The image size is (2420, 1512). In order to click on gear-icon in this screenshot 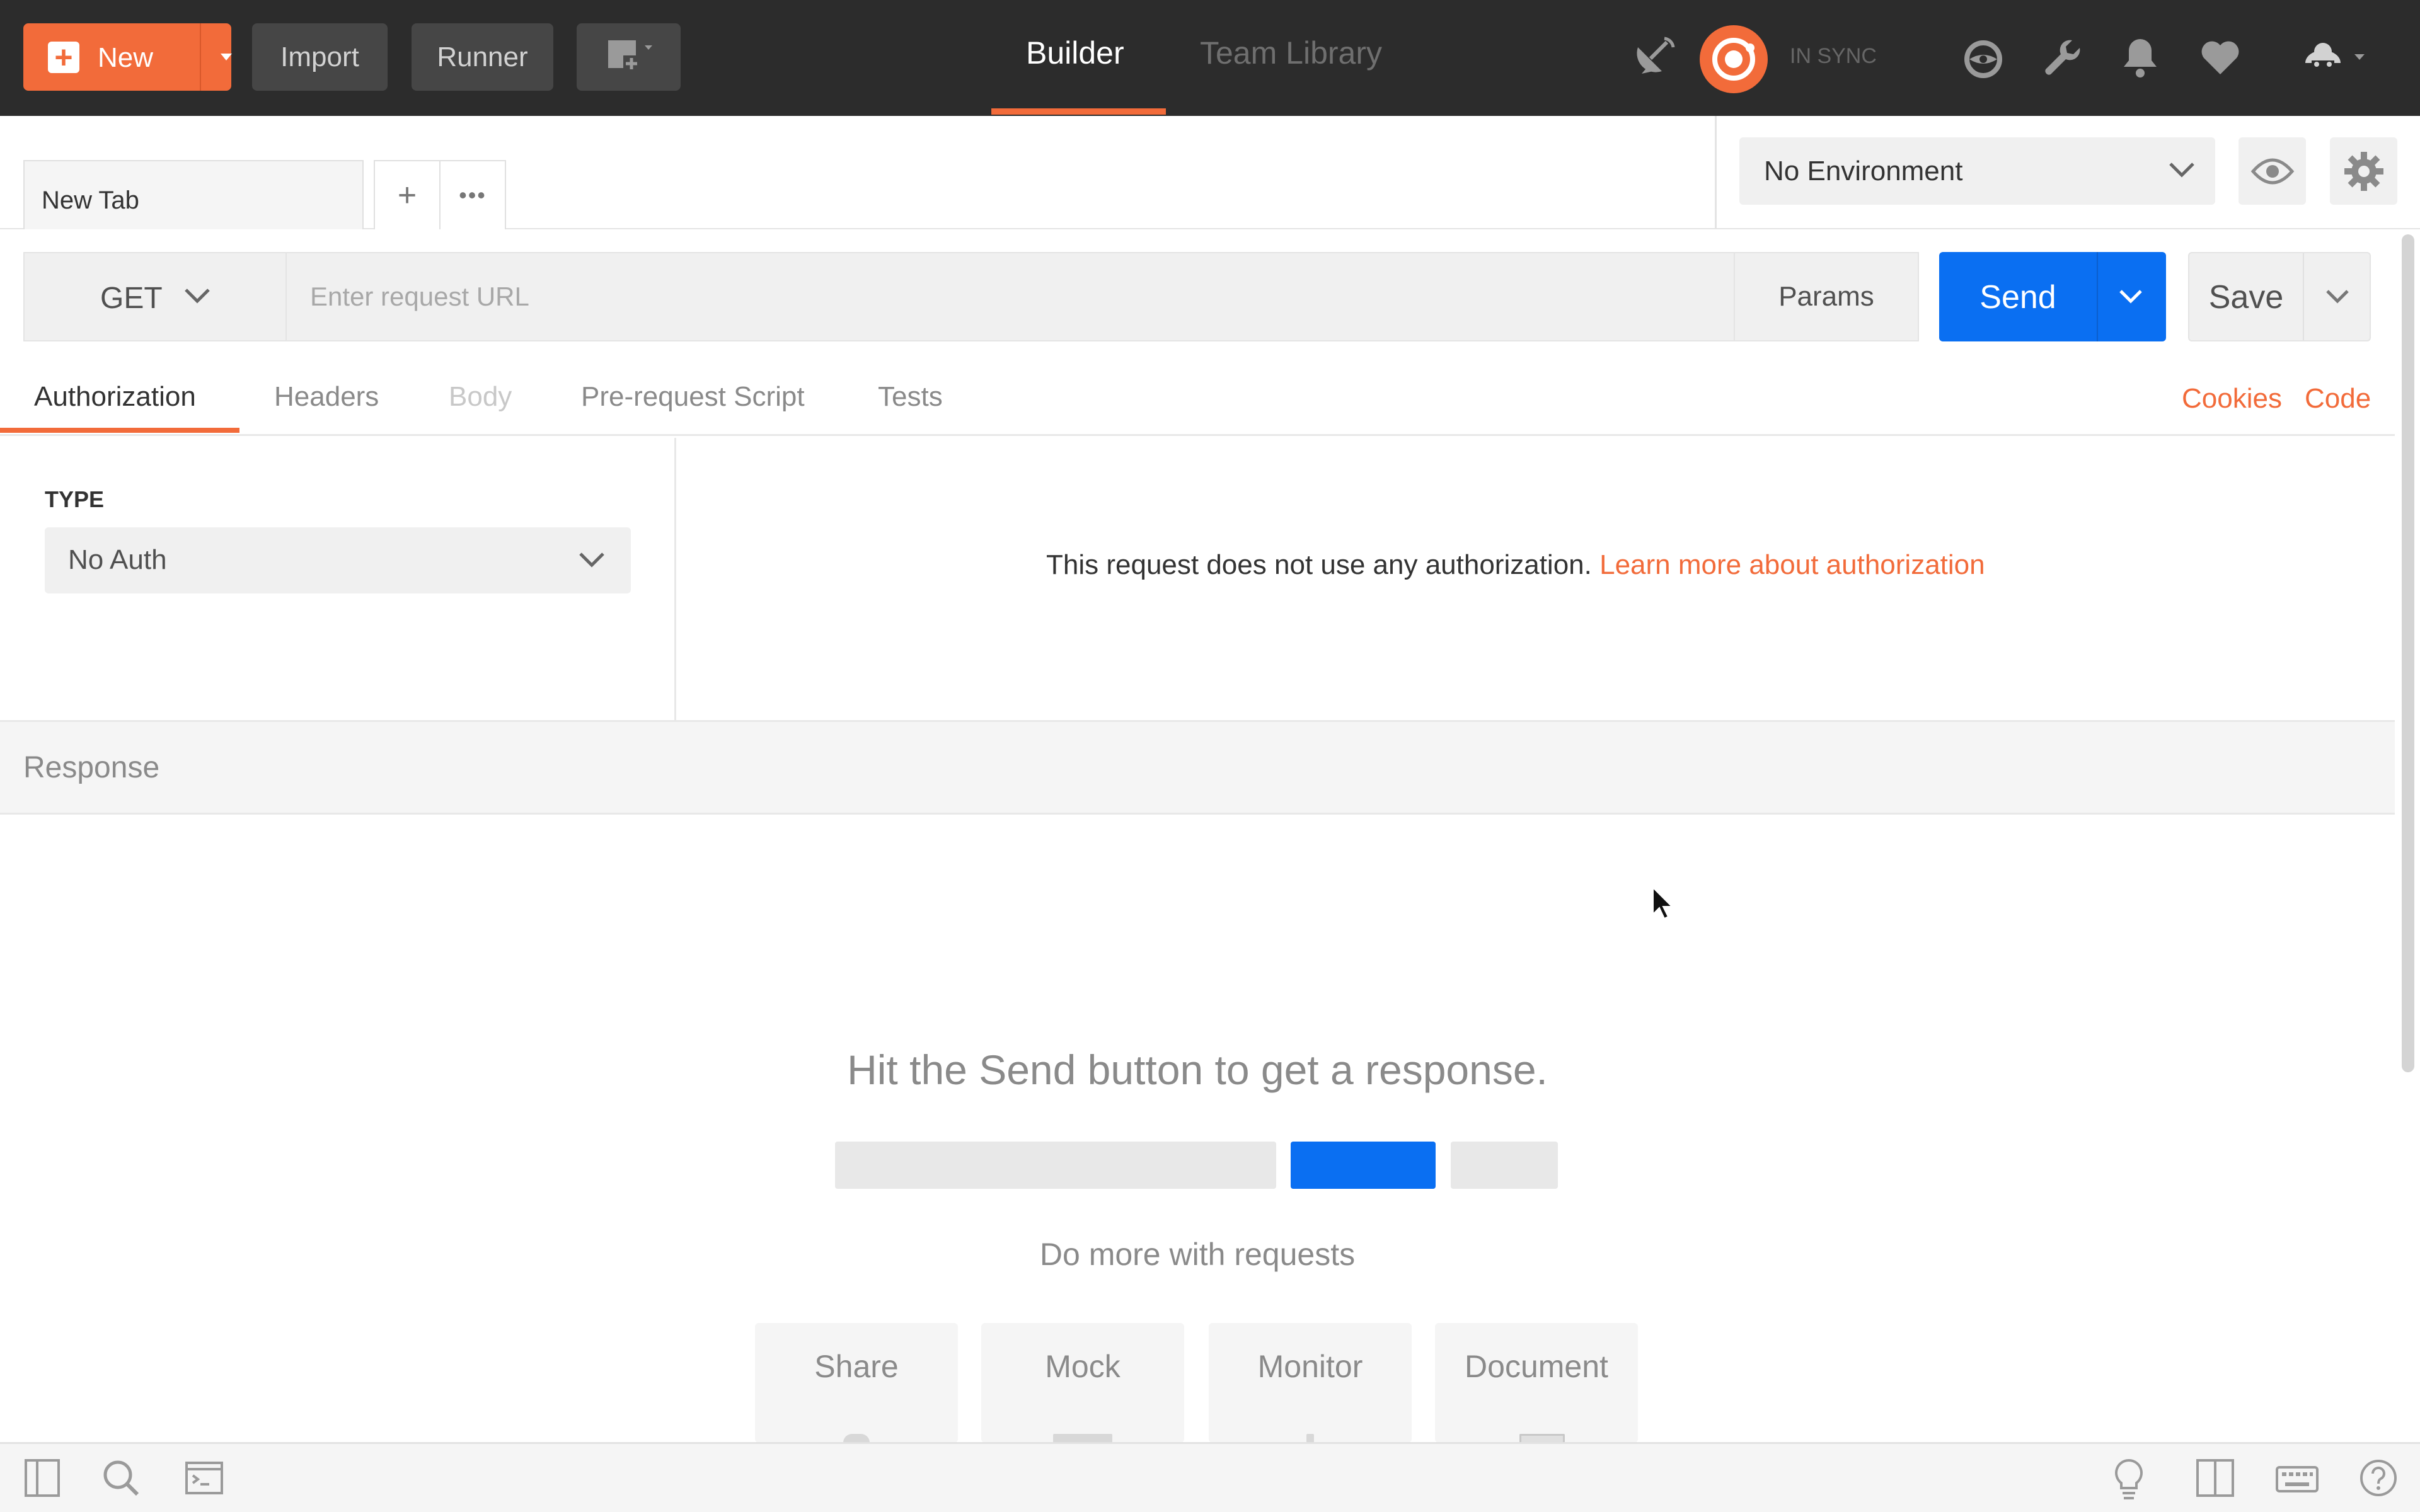, I will do `click(2364, 171)`.